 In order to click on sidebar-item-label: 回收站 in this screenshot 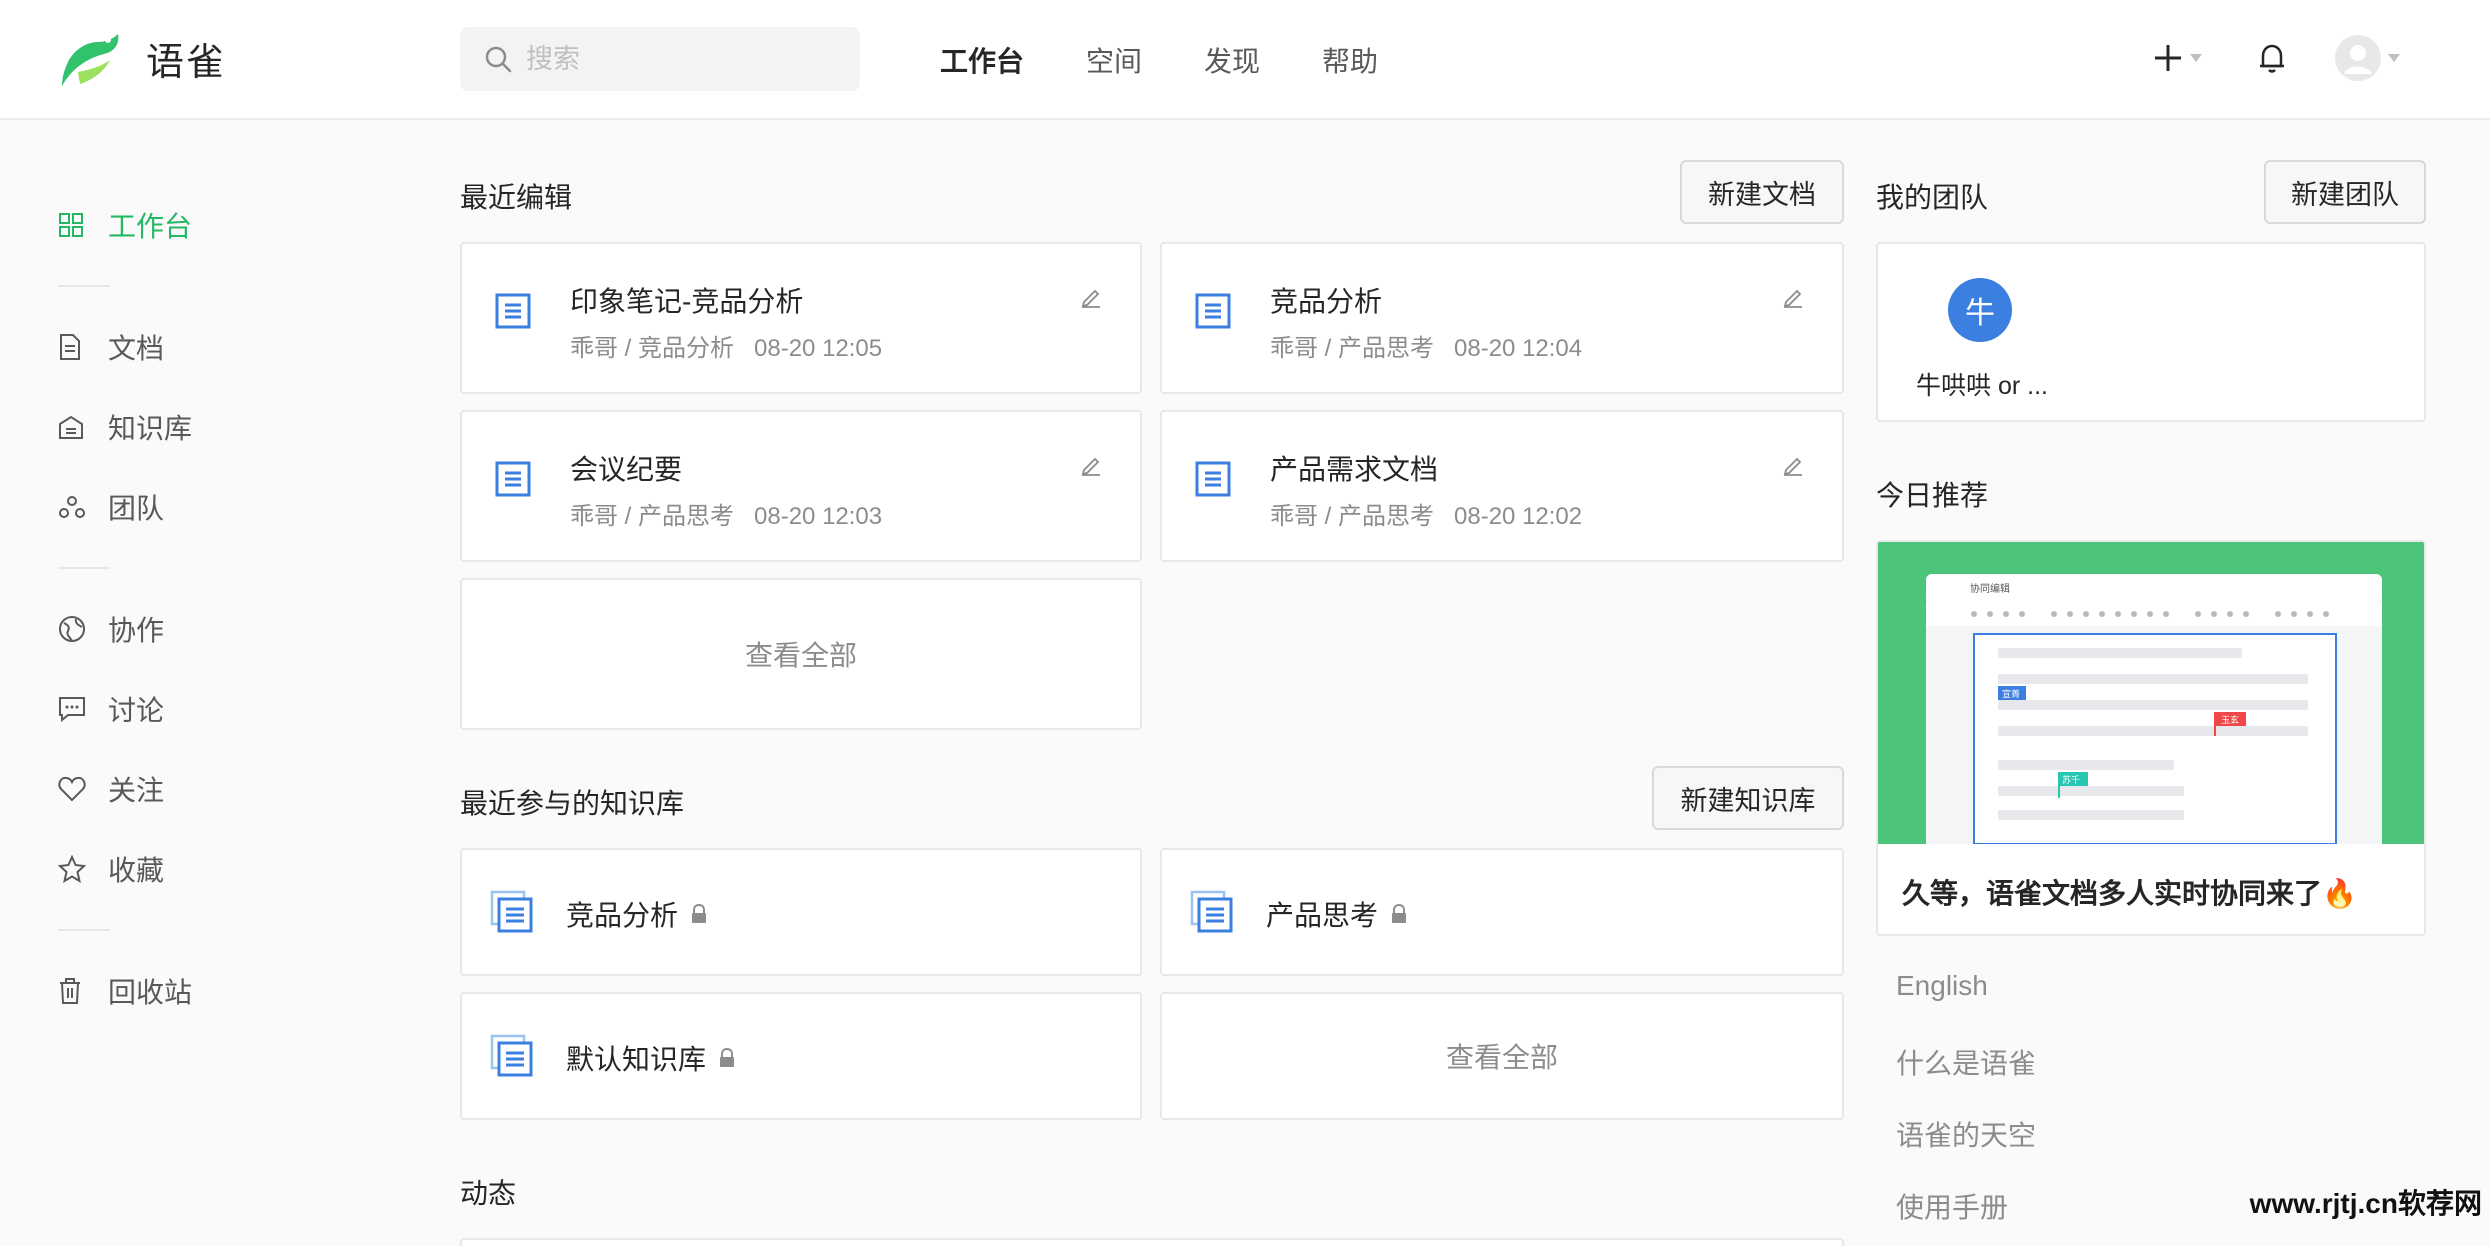, I will do `click(150, 992)`.